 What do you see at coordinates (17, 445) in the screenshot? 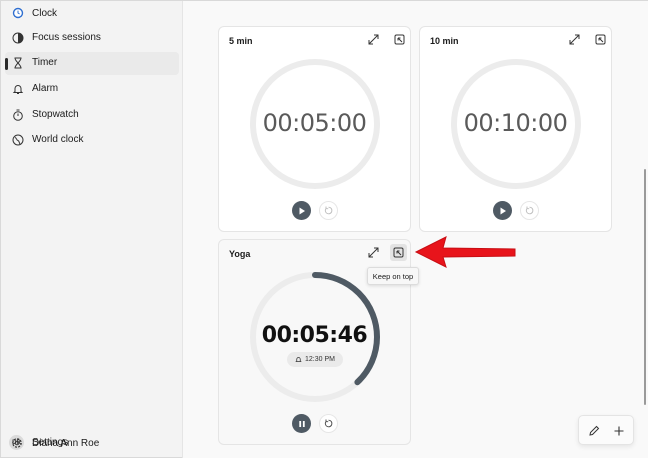
I see `gear-icon` at bounding box center [17, 445].